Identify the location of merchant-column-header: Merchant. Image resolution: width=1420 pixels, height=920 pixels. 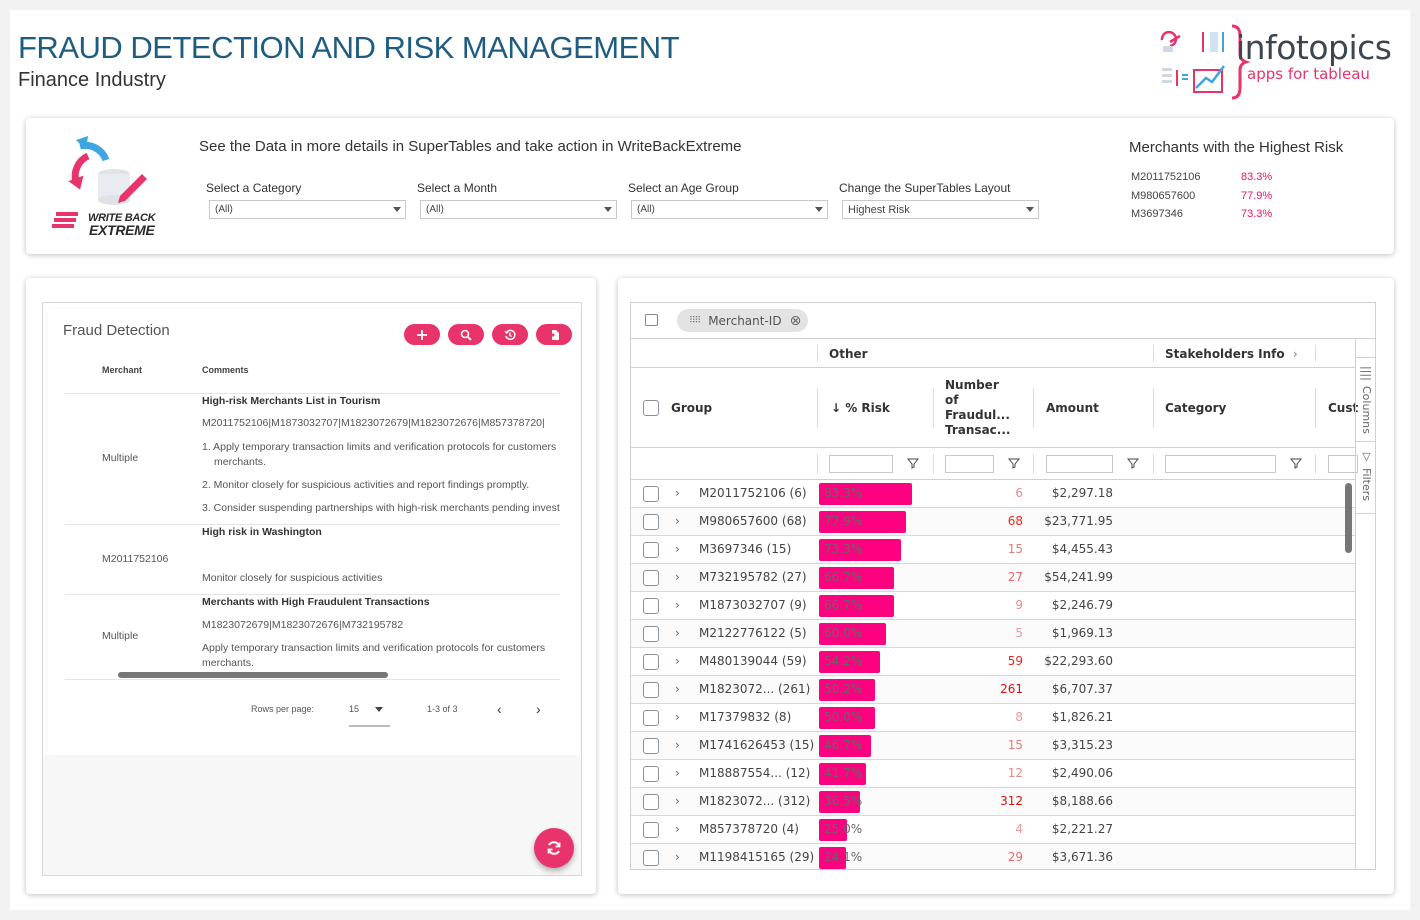
(122, 370).